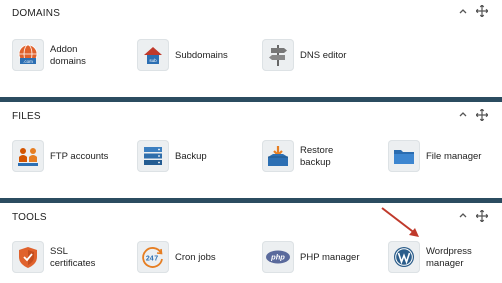  I want to click on clock-24-7-icon: 24 7, so click(153, 257).